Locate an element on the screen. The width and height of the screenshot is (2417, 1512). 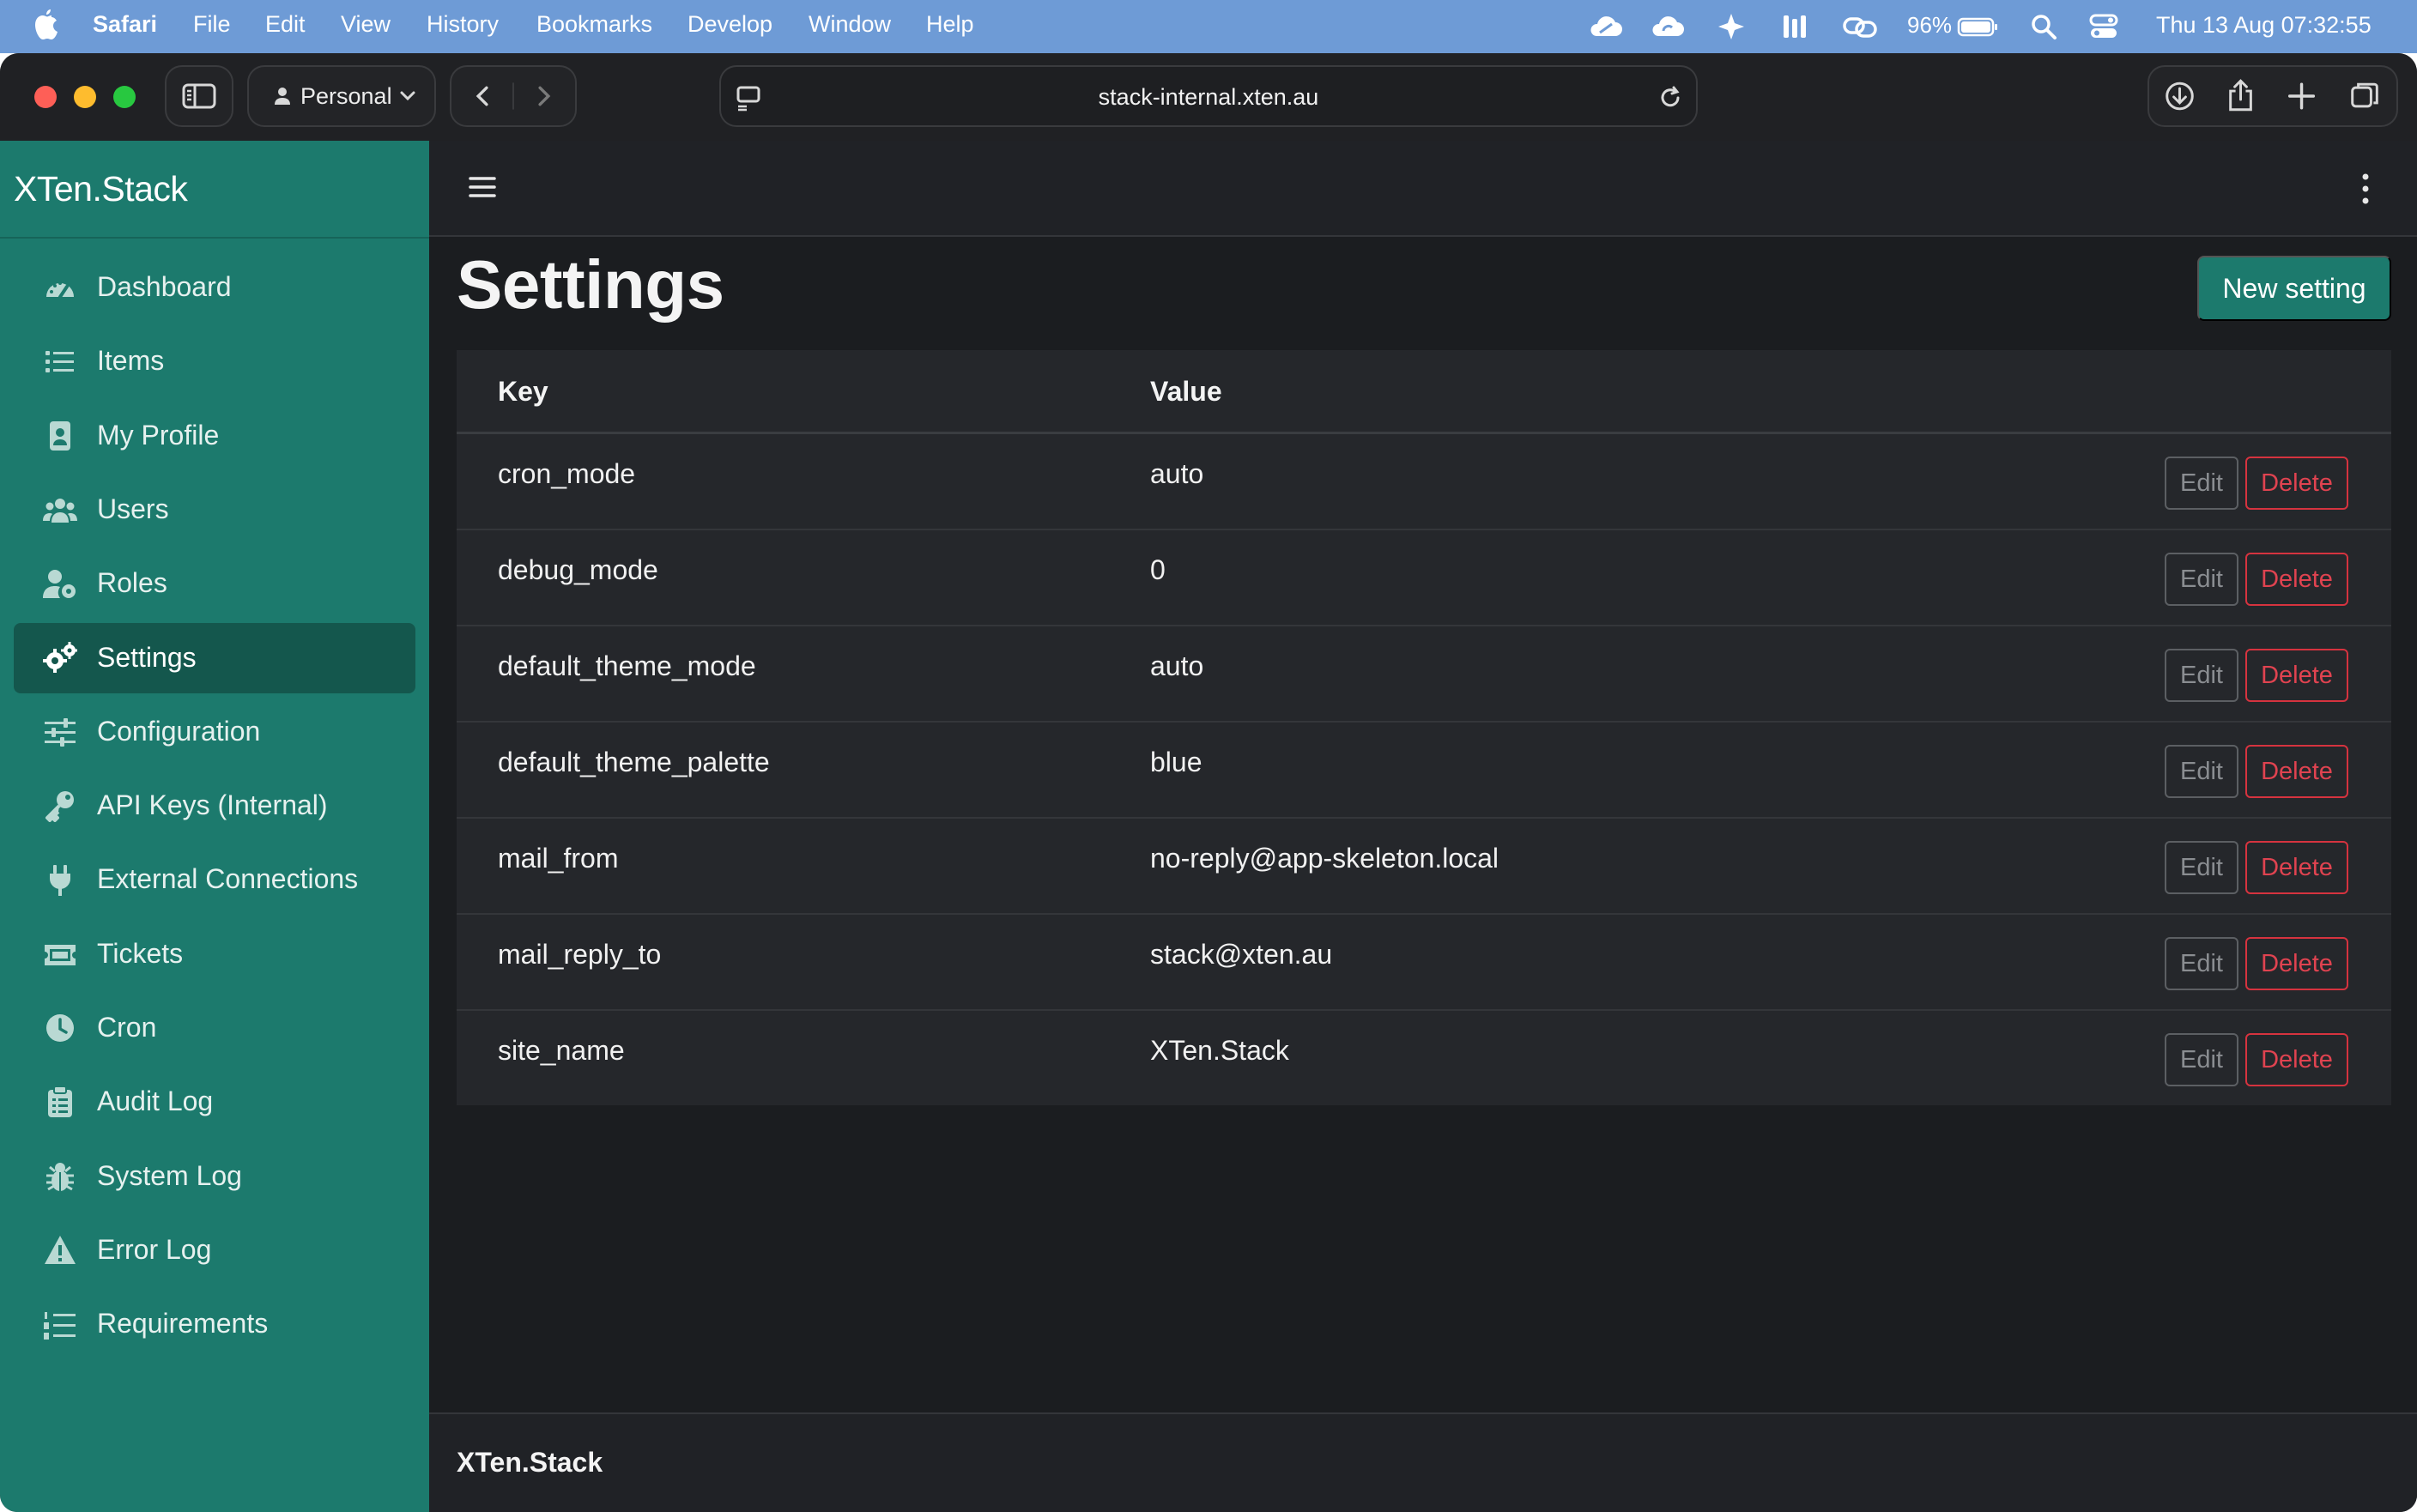
close-window-button is located at coordinates (45, 97).